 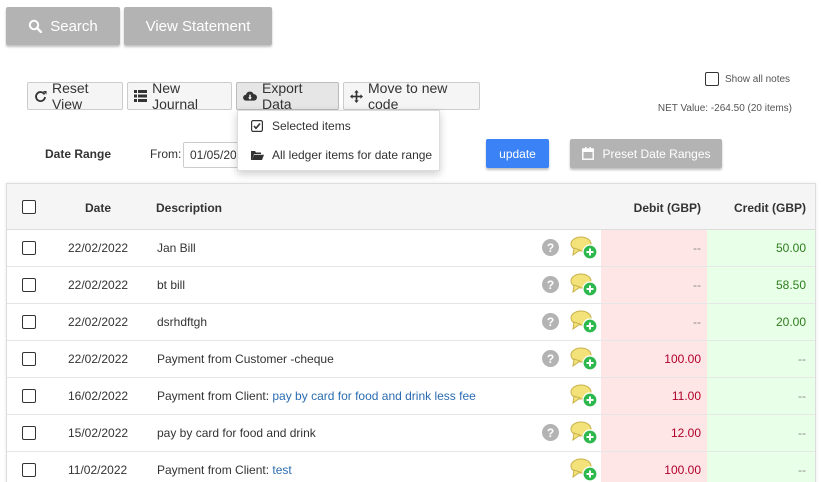 I want to click on row-description: dsrhdftgh, so click(x=182, y=322).